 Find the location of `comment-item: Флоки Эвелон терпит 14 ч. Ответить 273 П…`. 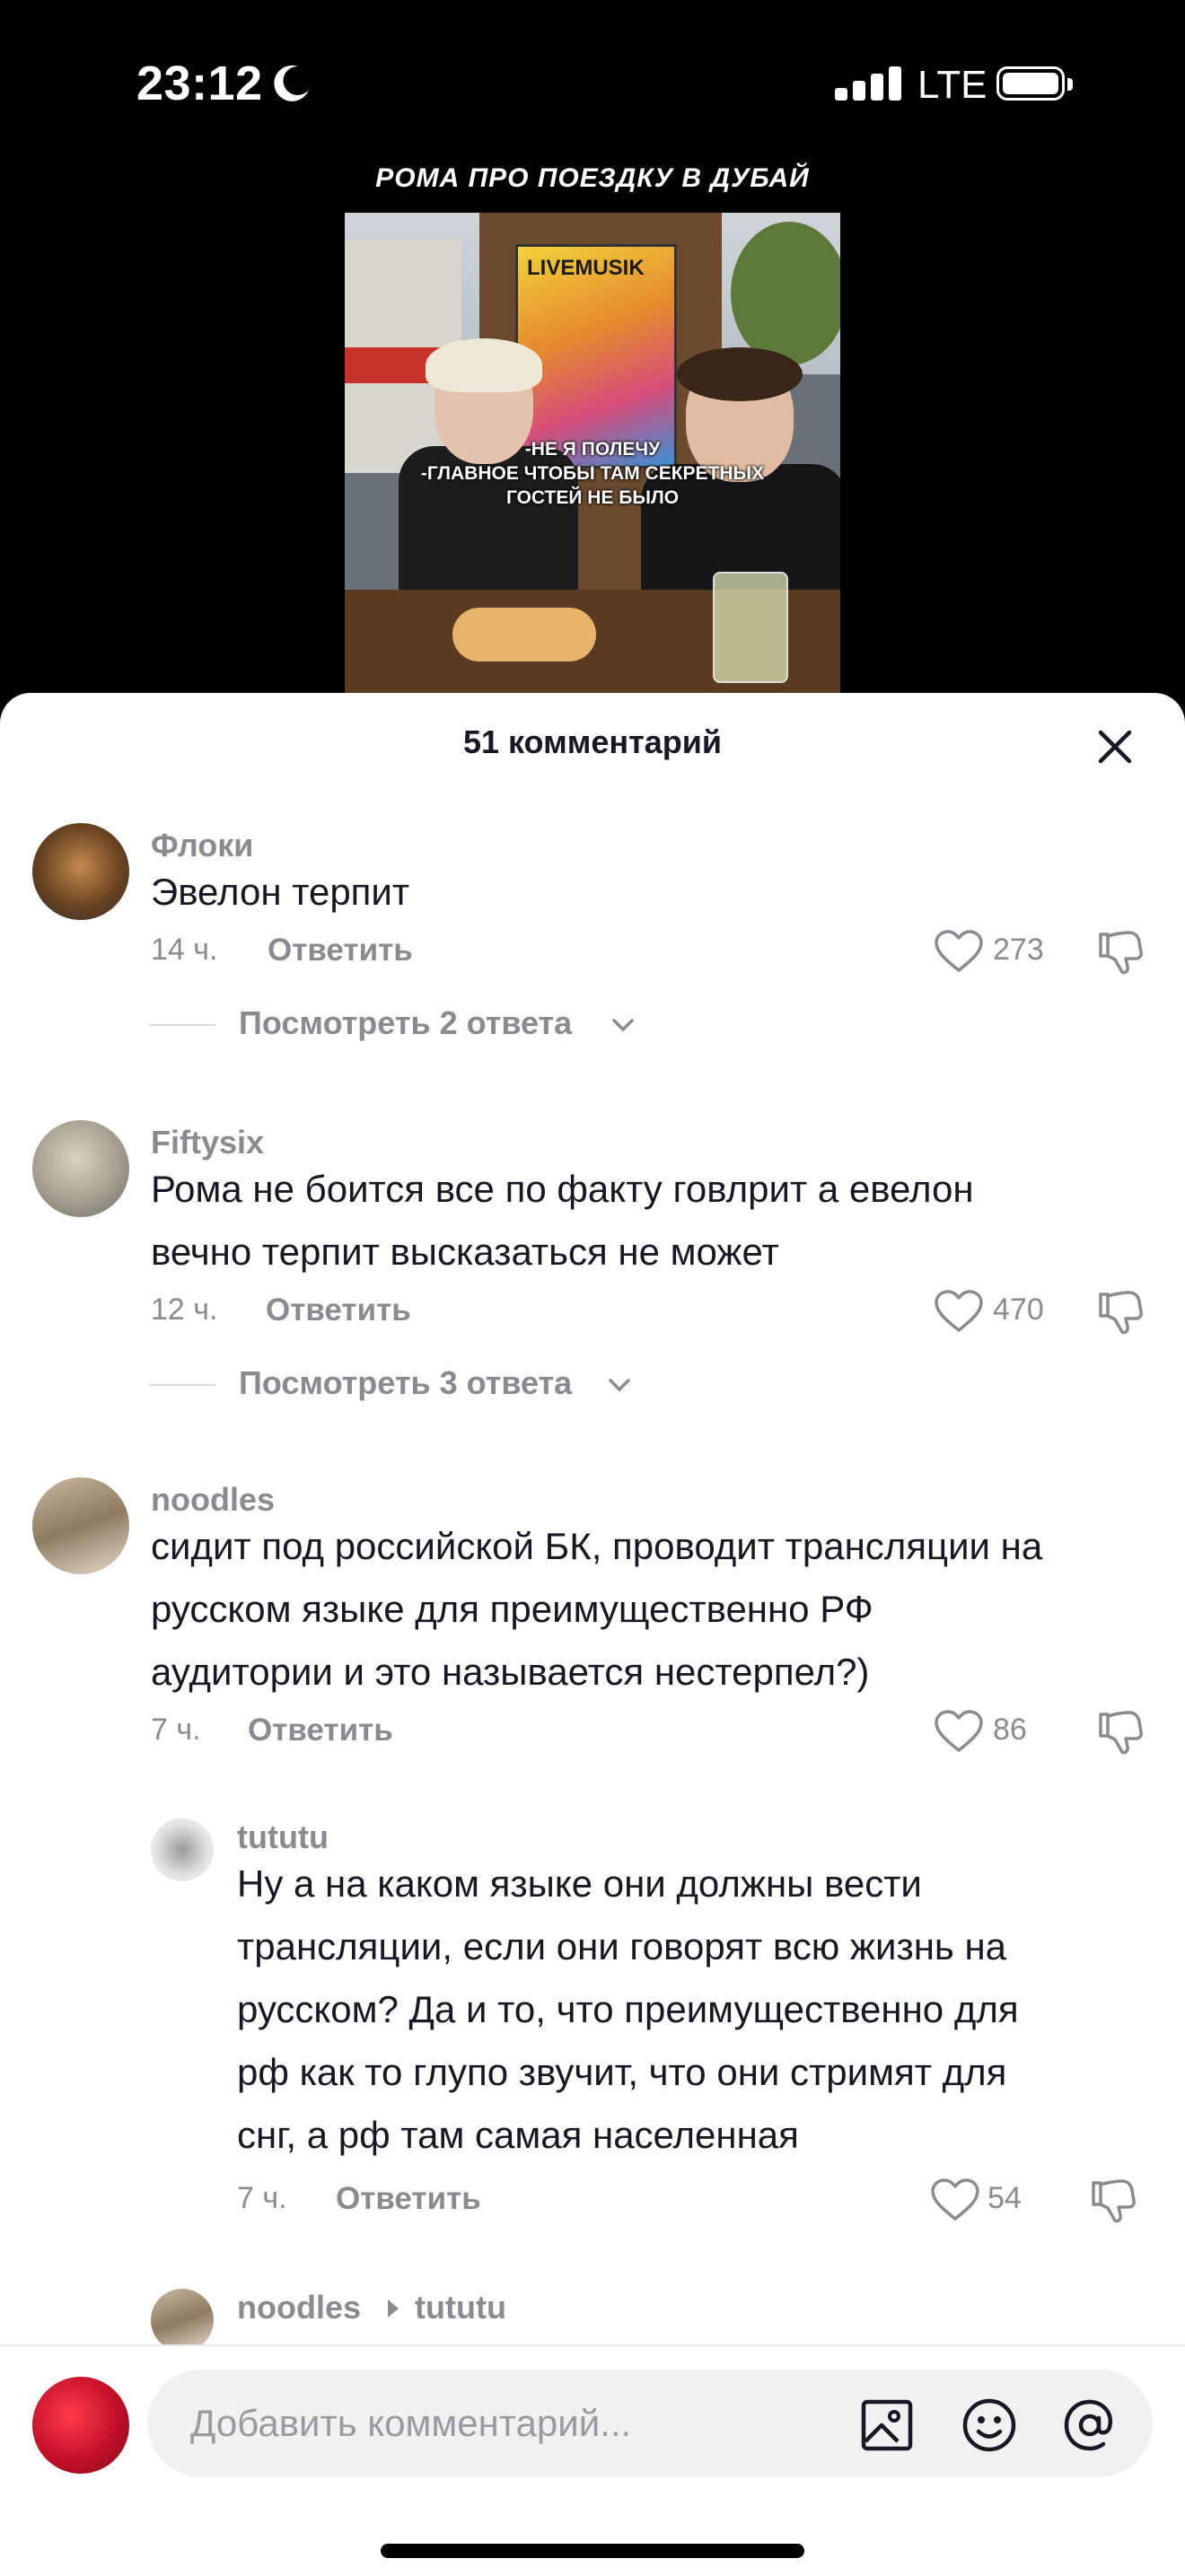

comment-item: Флоки Эвелон терпит 14 ч. Ответить 273 П… is located at coordinates (592, 939).